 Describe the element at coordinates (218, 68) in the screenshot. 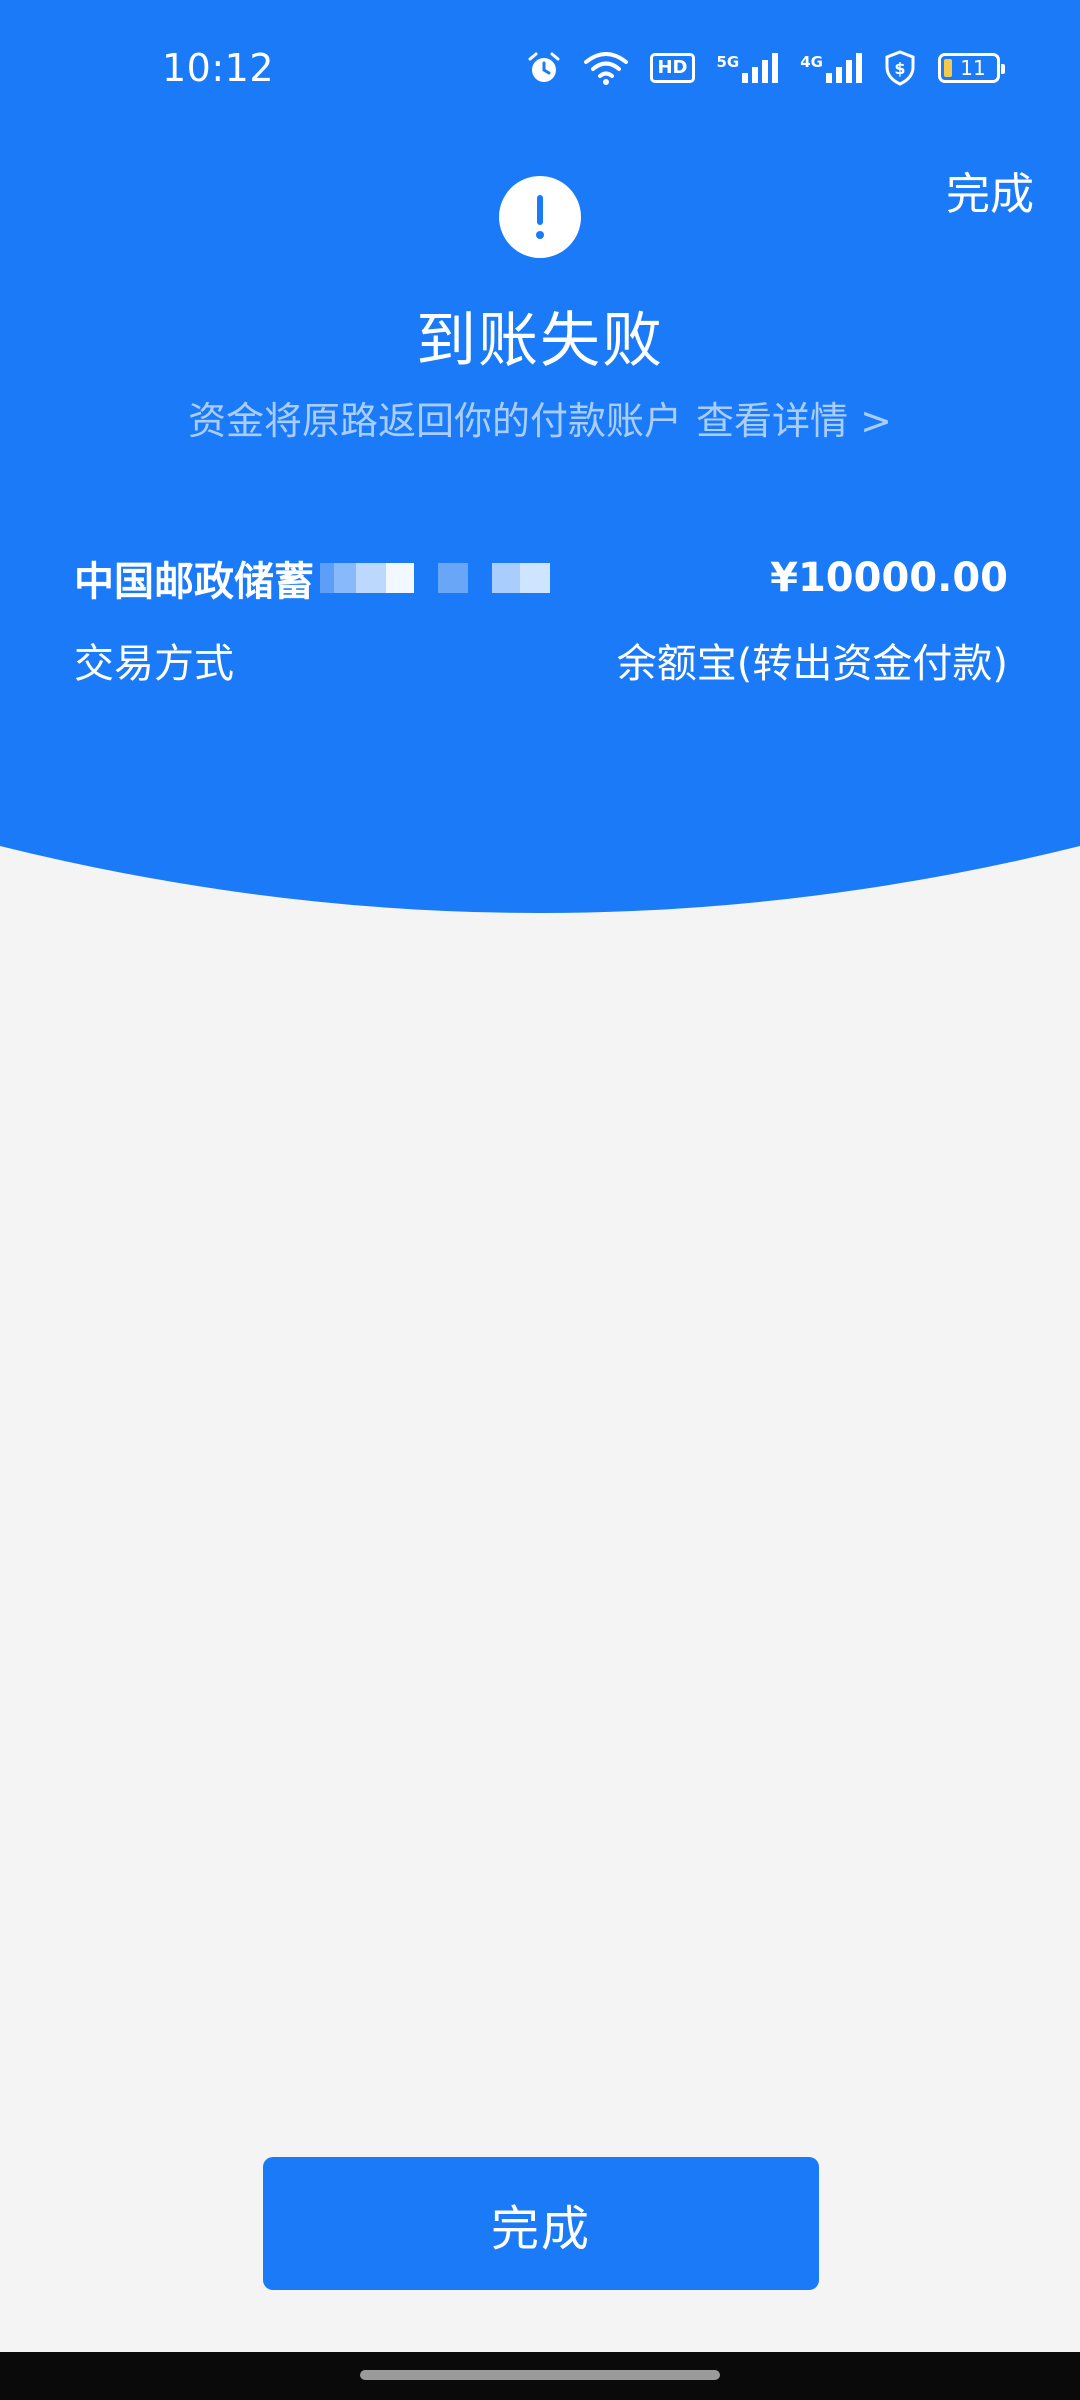

I see `status-time: 10:12` at that location.